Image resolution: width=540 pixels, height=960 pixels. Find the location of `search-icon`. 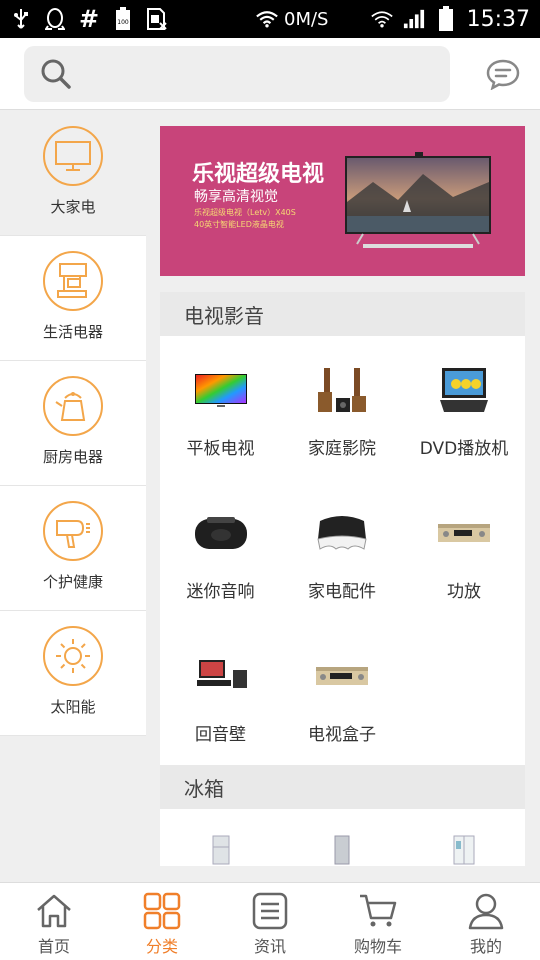

search-icon is located at coordinates (56, 74).